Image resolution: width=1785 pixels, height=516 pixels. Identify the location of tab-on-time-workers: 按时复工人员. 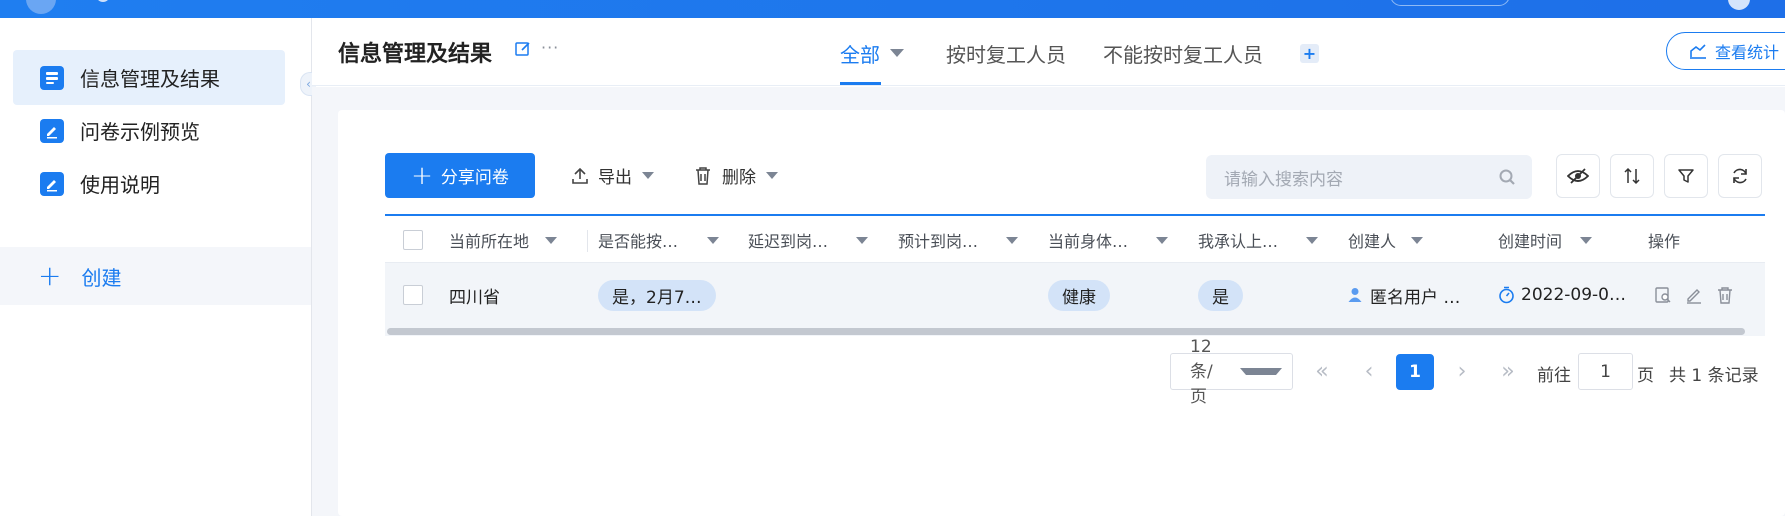
(1006, 53).